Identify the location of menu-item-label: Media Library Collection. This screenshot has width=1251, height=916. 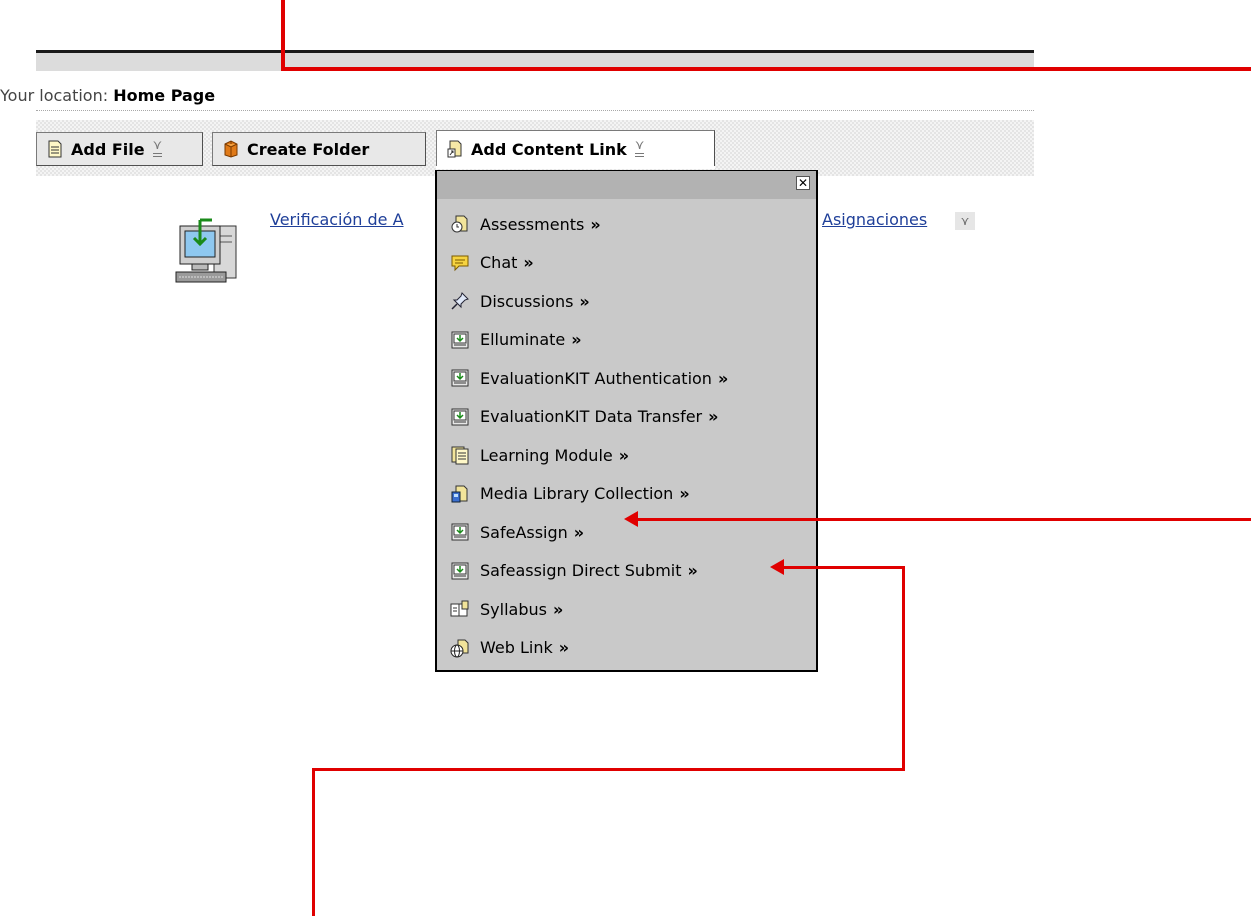
(577, 494).